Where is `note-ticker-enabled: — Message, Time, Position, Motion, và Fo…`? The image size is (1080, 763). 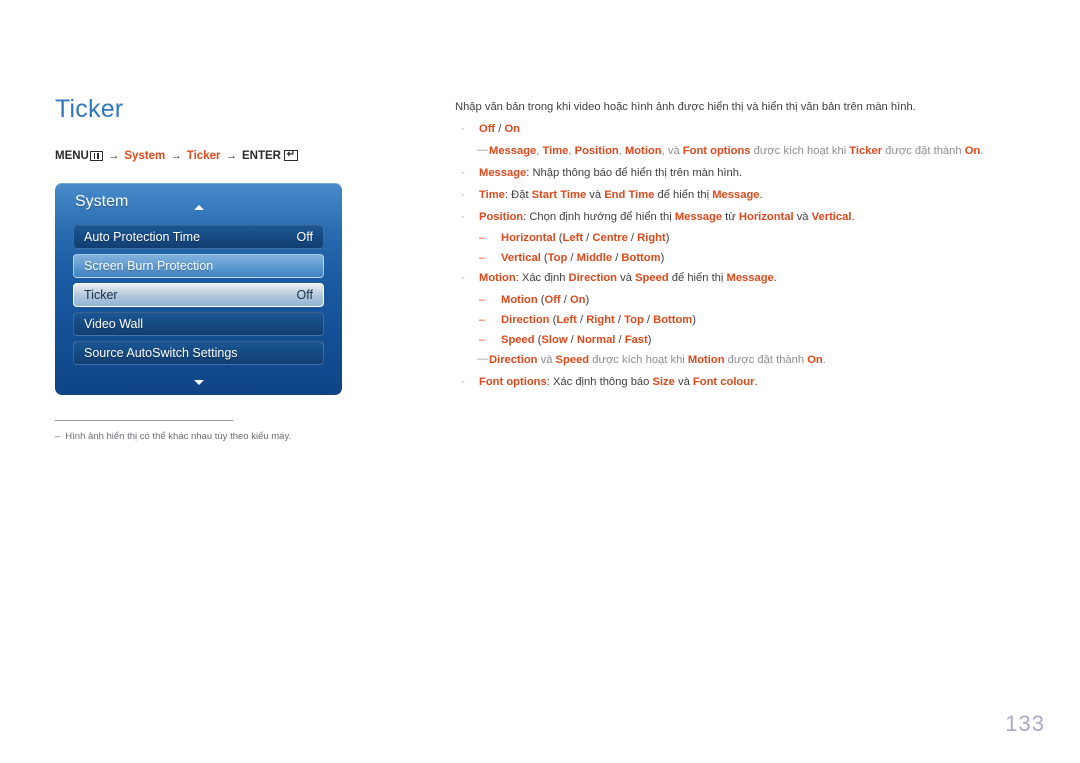
note-ticker-enabled: — Message, Time, Position, Motion, và Fo… is located at coordinates (756, 152).